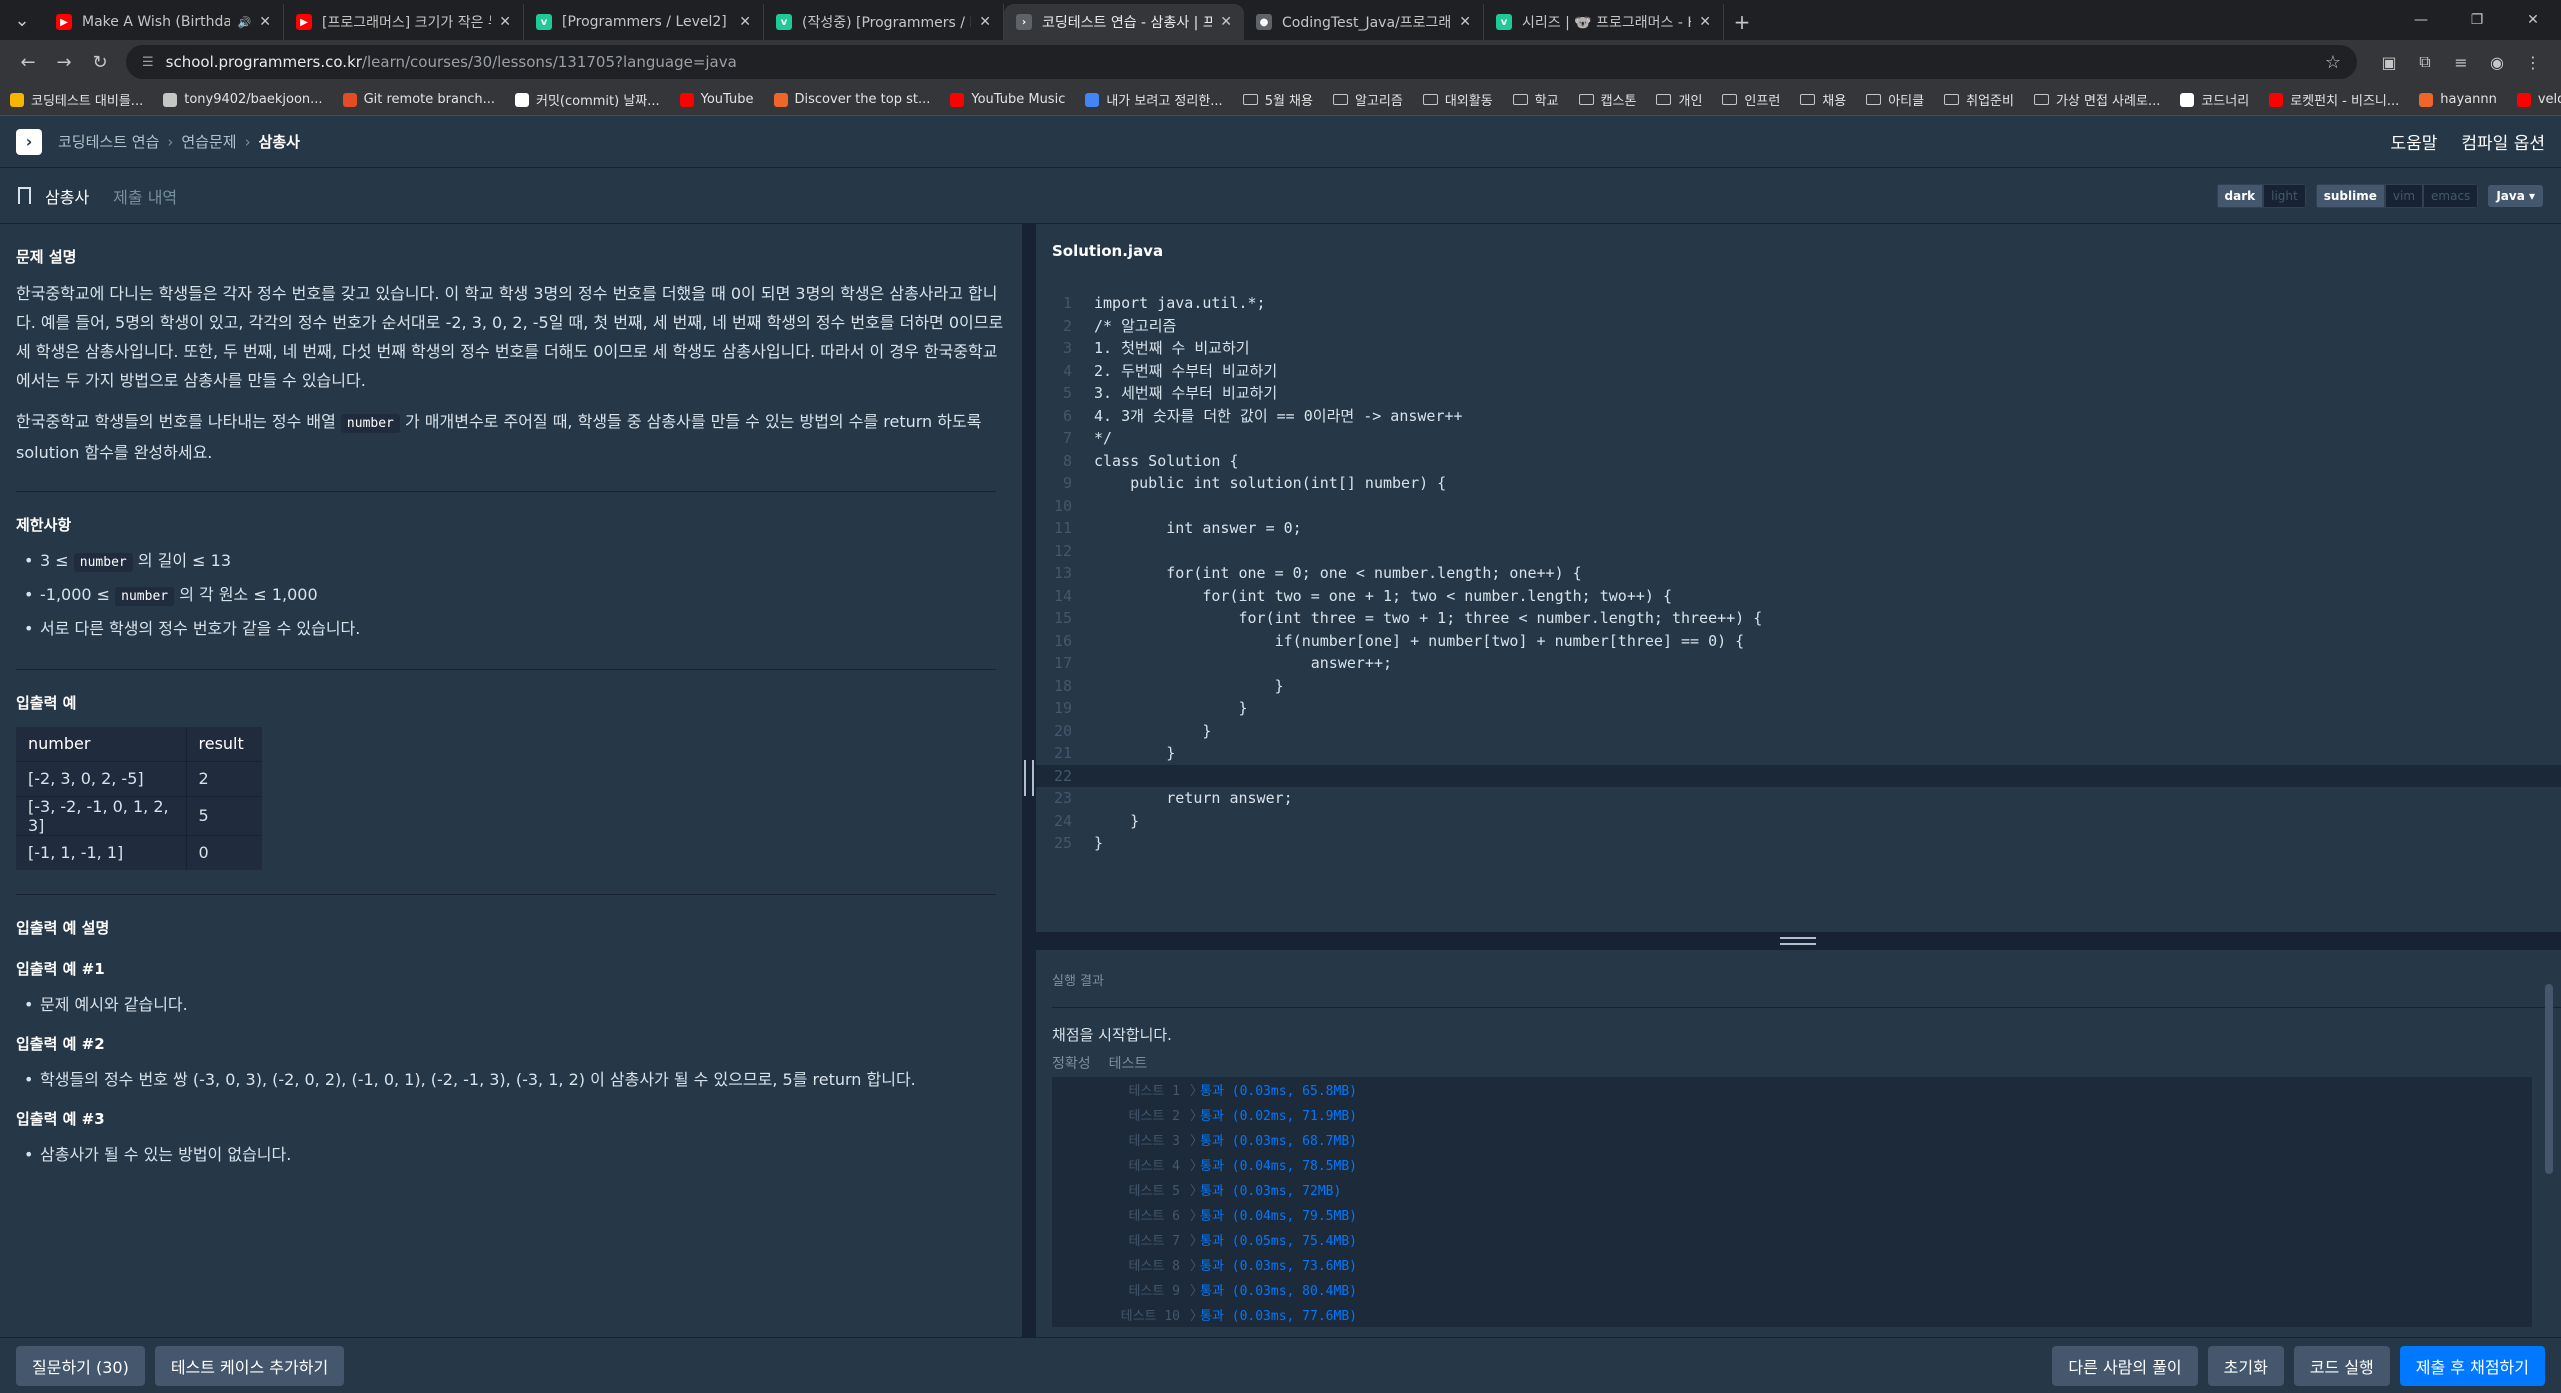 The height and width of the screenshot is (1393, 2561). What do you see at coordinates (2284, 195) in the screenshot?
I see `theme-option-light: light` at bounding box center [2284, 195].